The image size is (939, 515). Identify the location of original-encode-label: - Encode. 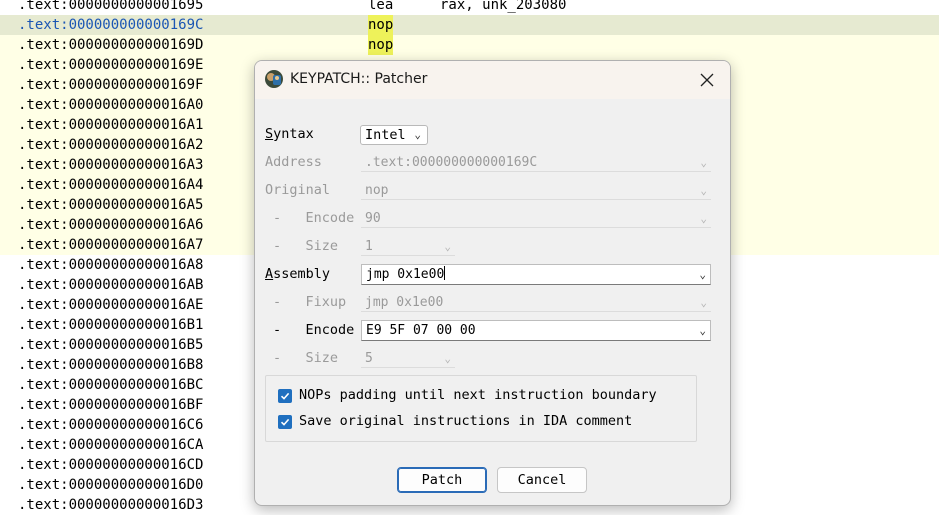
(314, 218).